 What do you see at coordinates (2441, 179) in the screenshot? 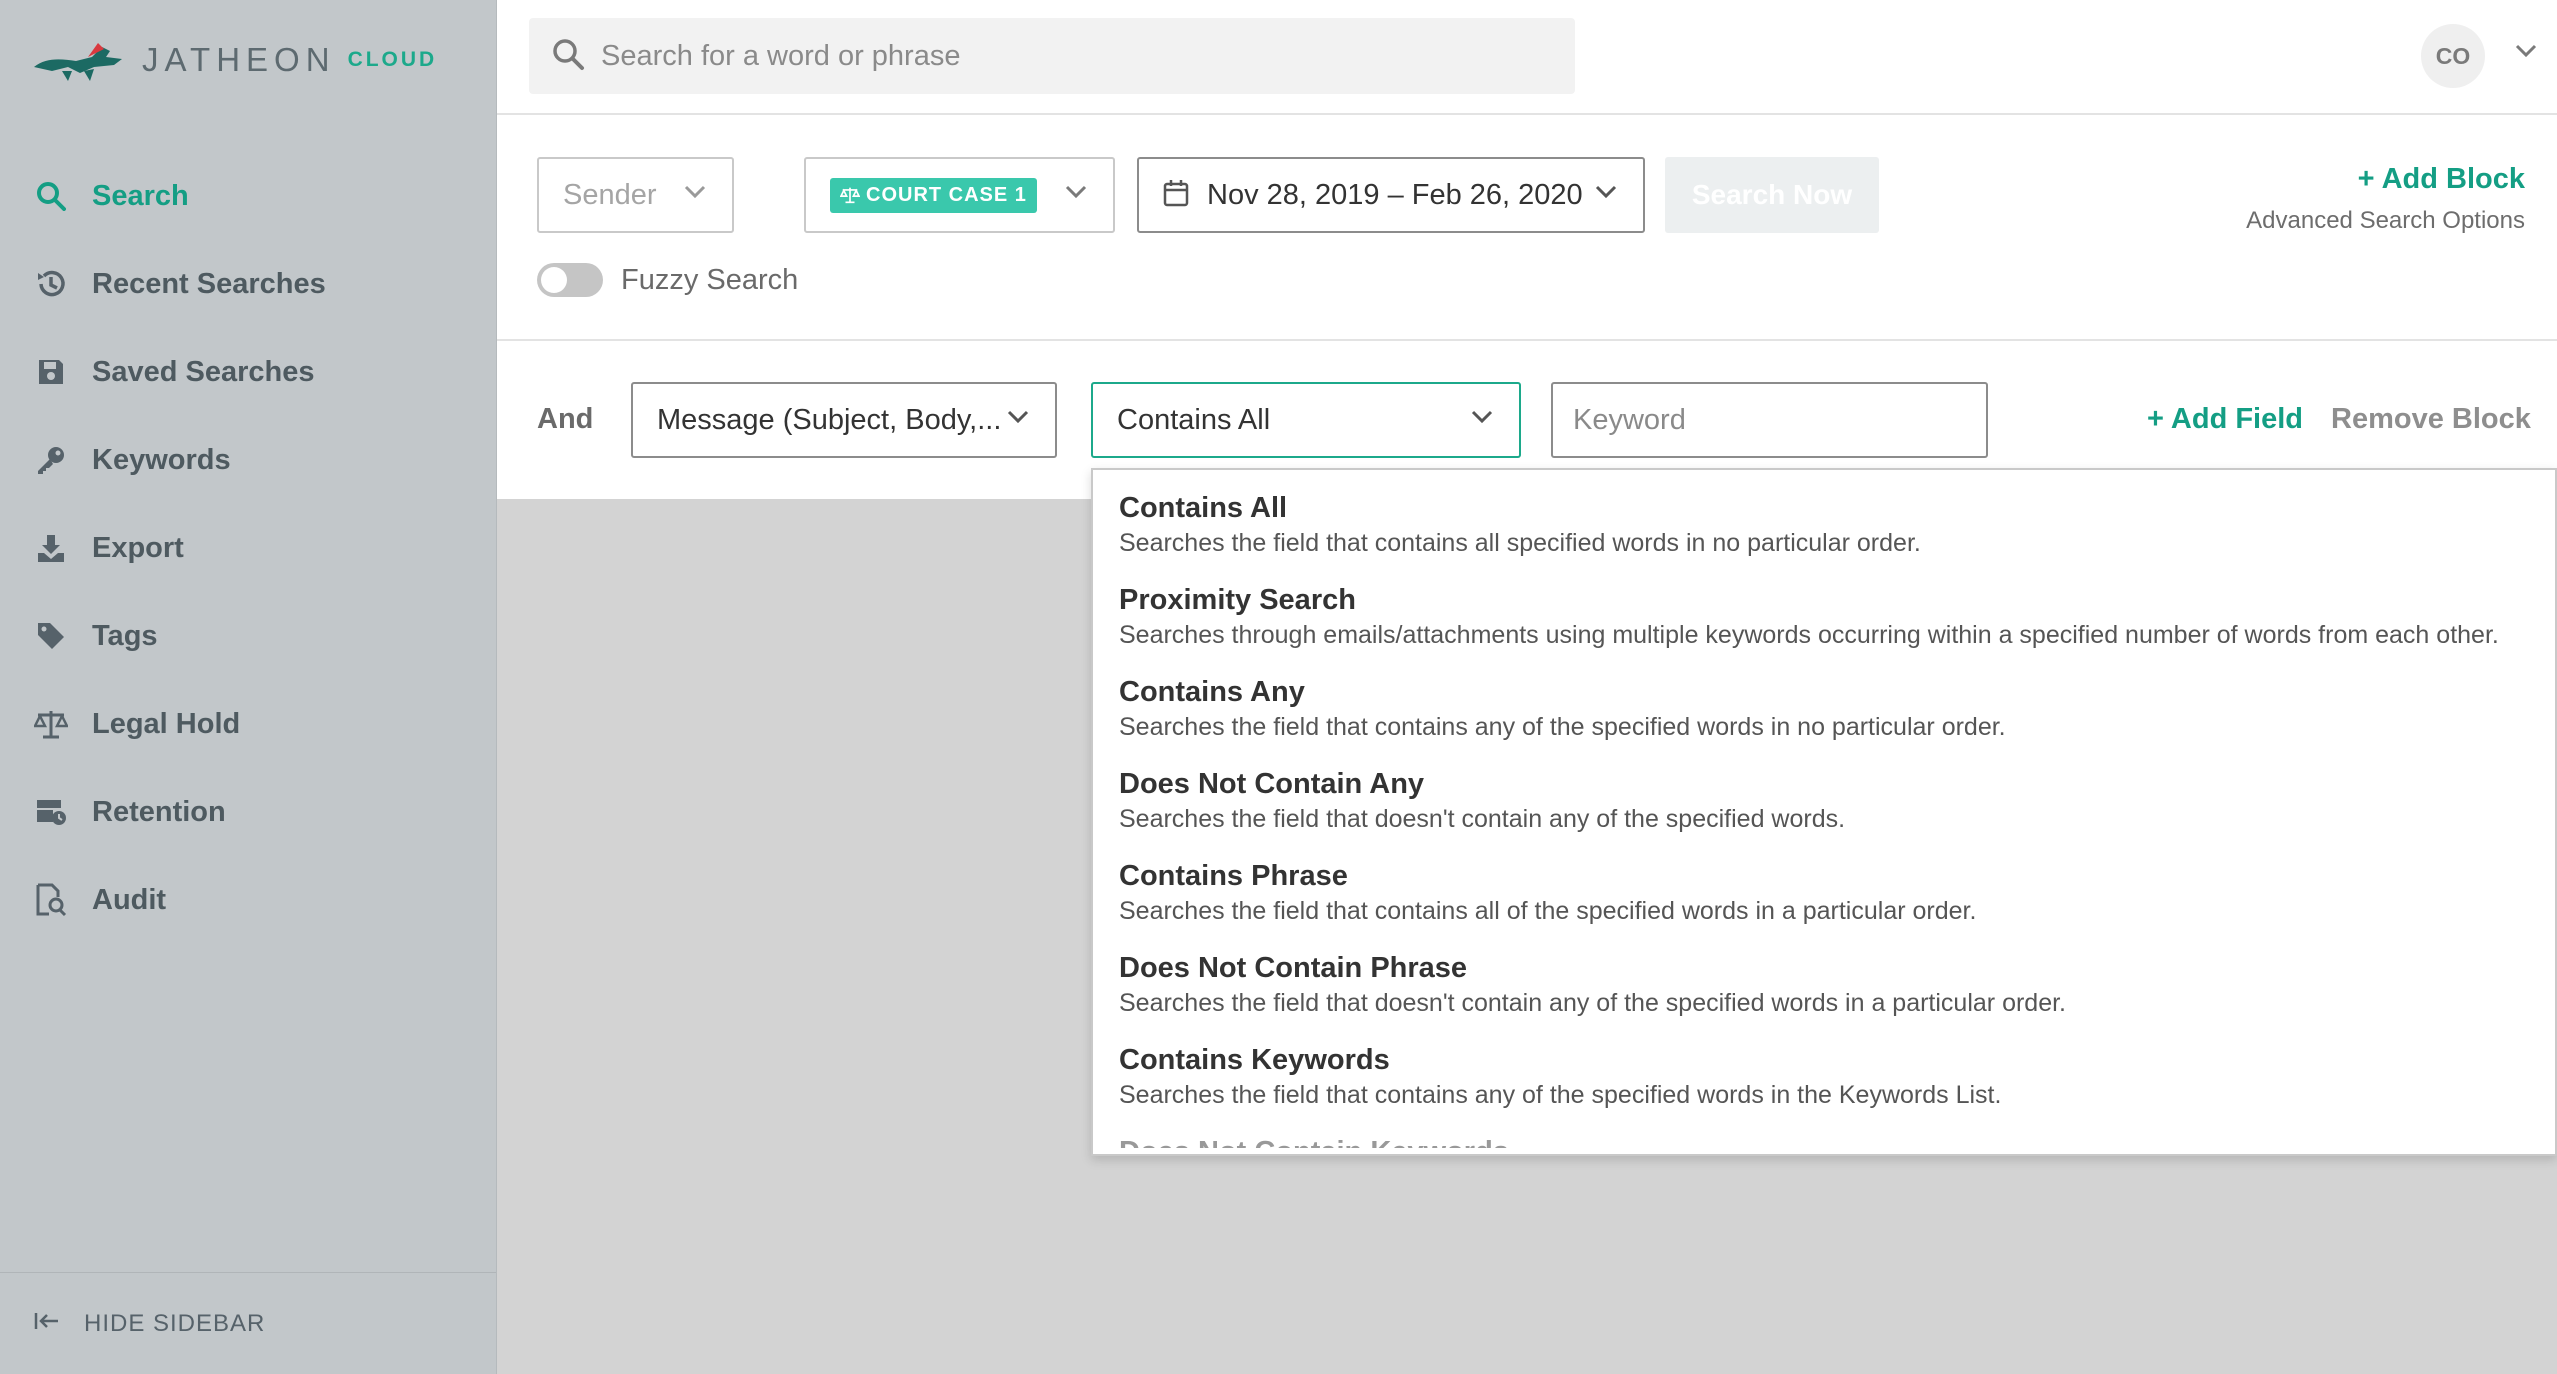
I see `add-block-button: + Add Block` at bounding box center [2441, 179].